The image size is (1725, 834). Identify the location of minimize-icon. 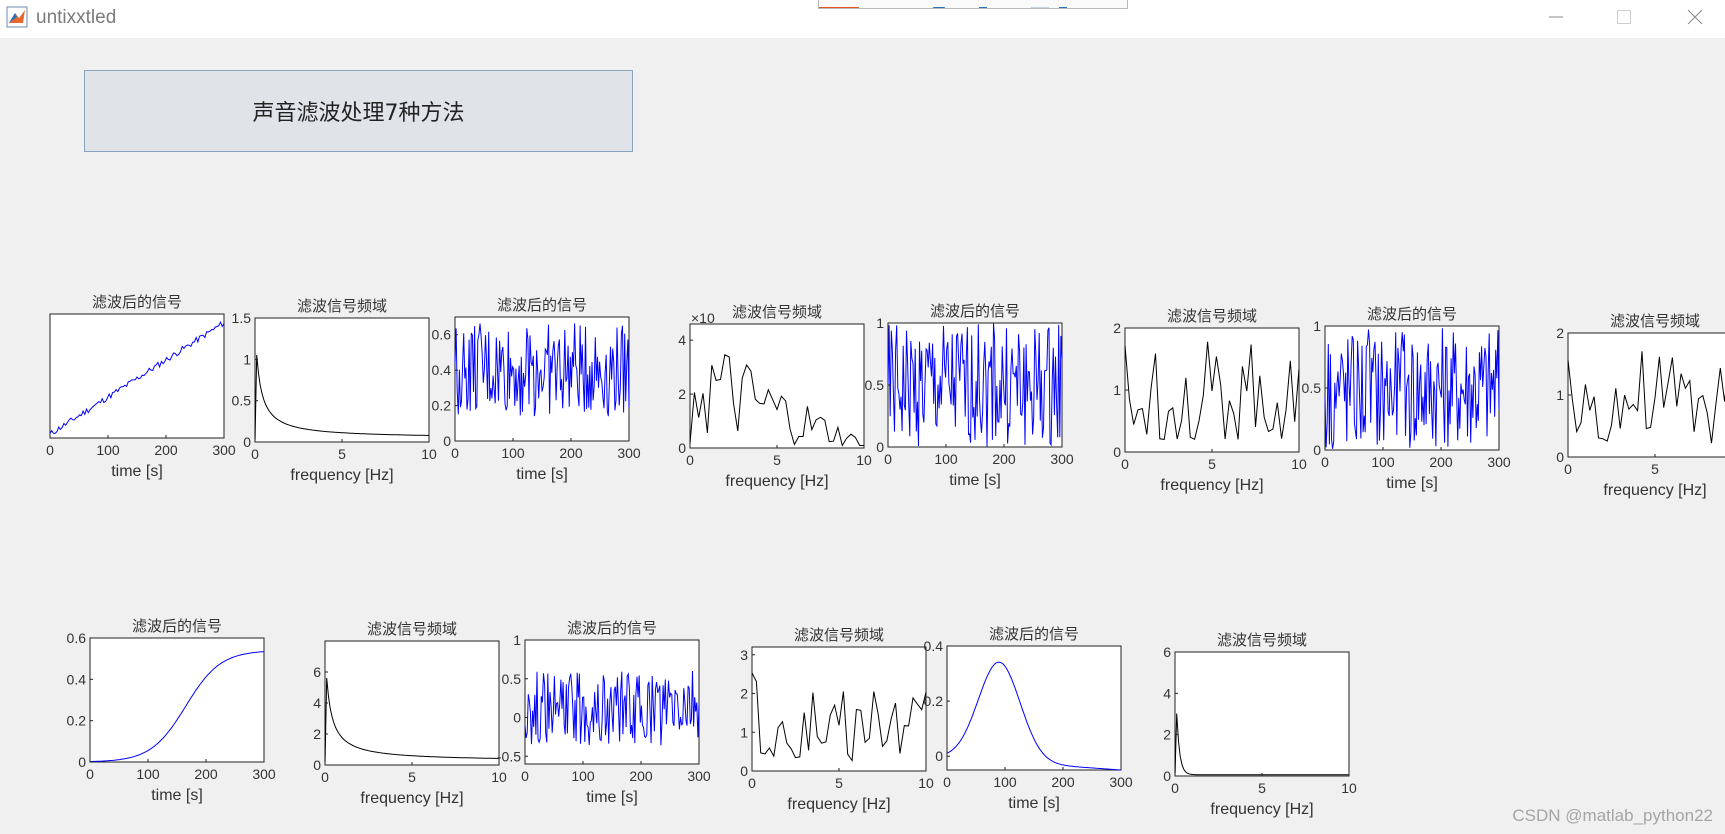
(1556, 17).